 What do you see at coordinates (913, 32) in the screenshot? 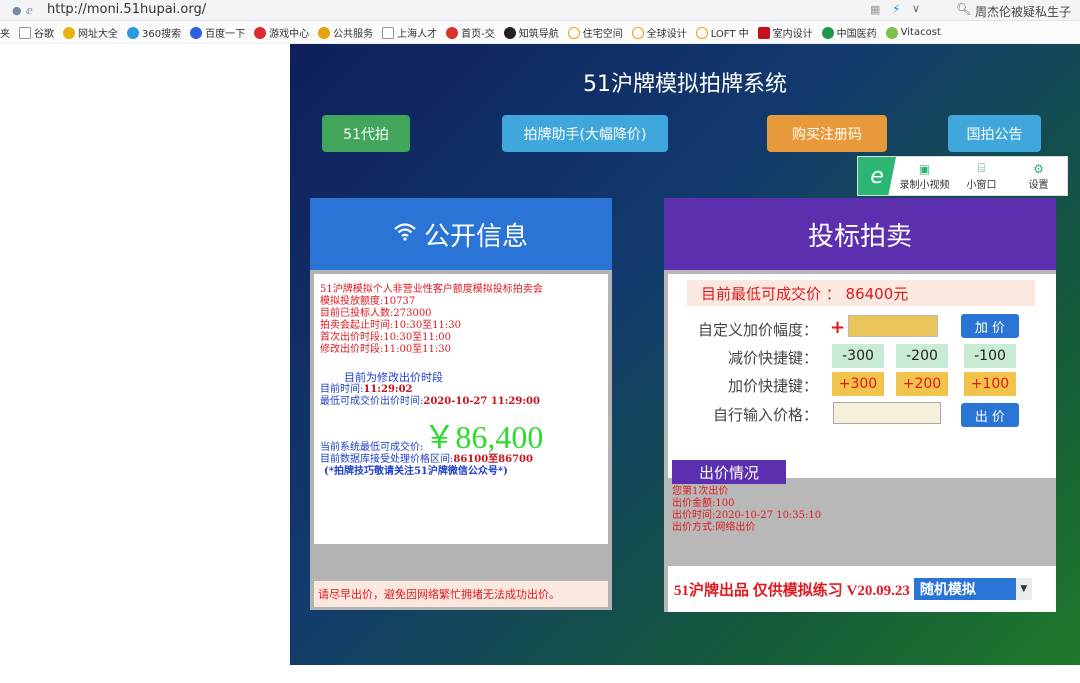
I see `bookmark-item: Vitacost` at bounding box center [913, 32].